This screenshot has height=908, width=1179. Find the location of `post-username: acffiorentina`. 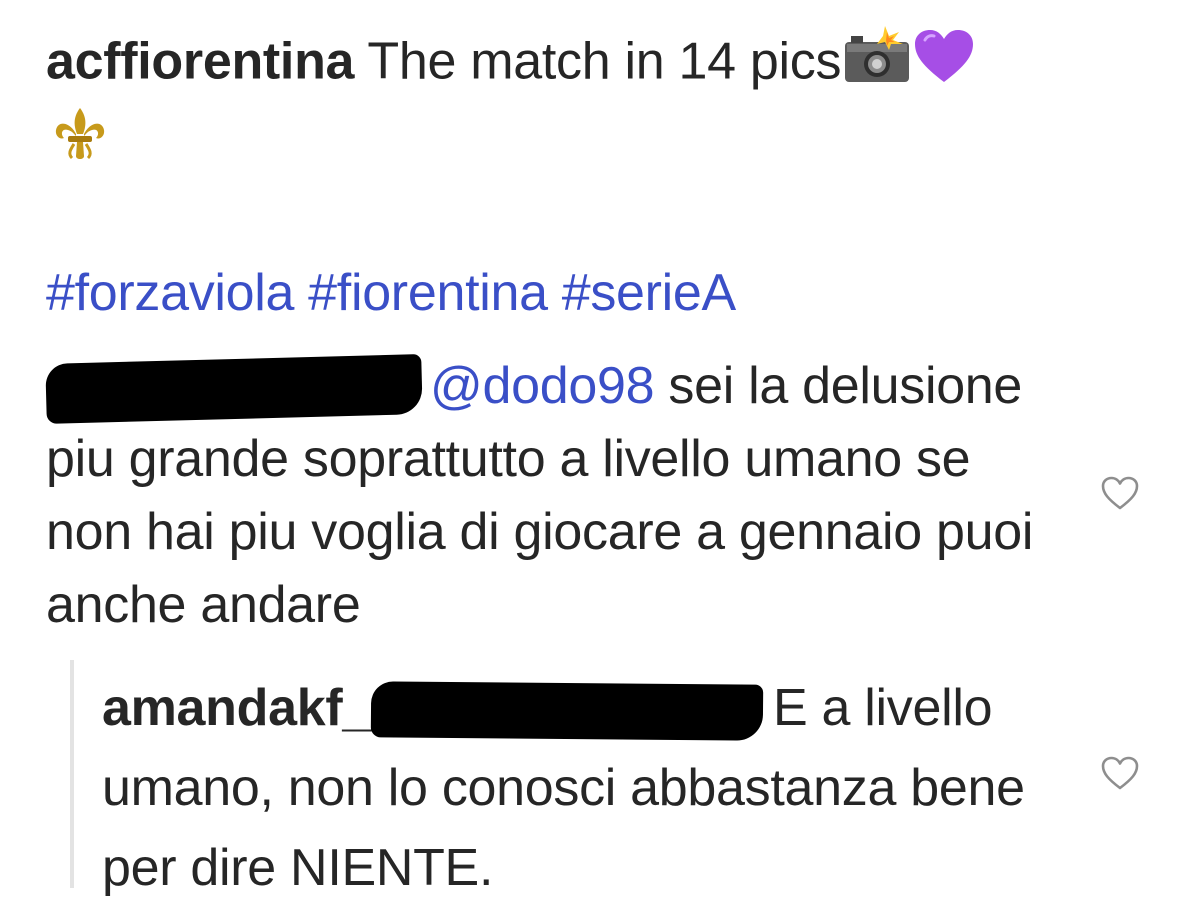

post-username: acffiorentina is located at coordinates (200, 62).